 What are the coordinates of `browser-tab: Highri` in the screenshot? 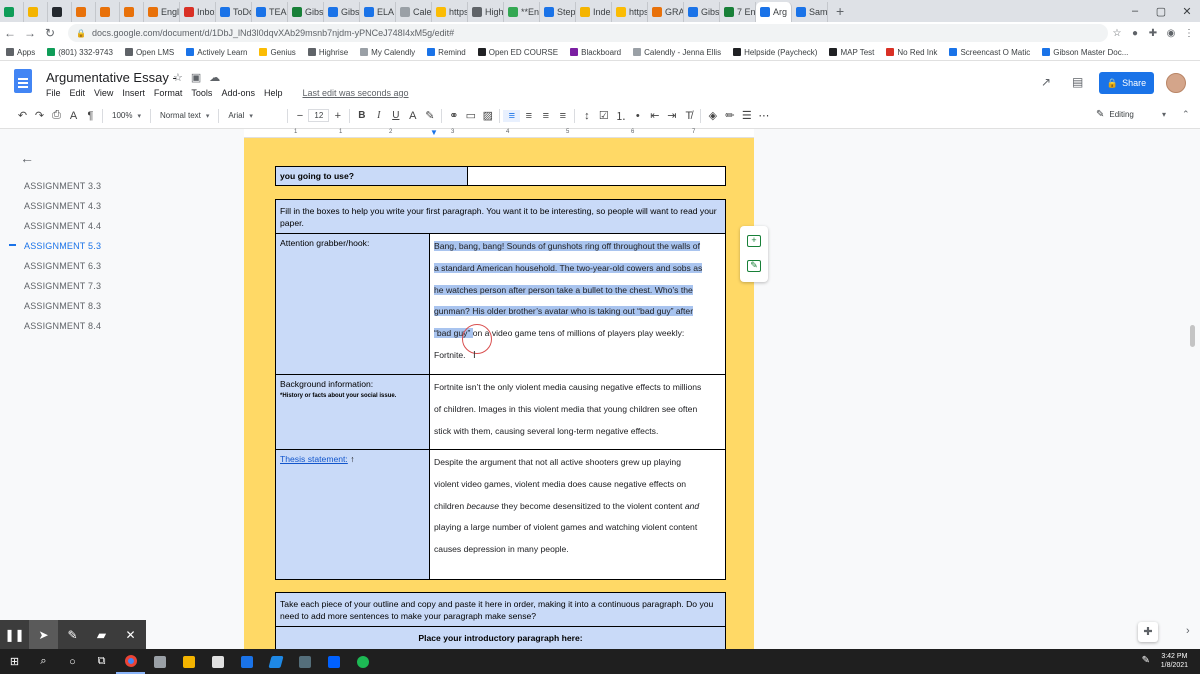 It's located at (486, 12).